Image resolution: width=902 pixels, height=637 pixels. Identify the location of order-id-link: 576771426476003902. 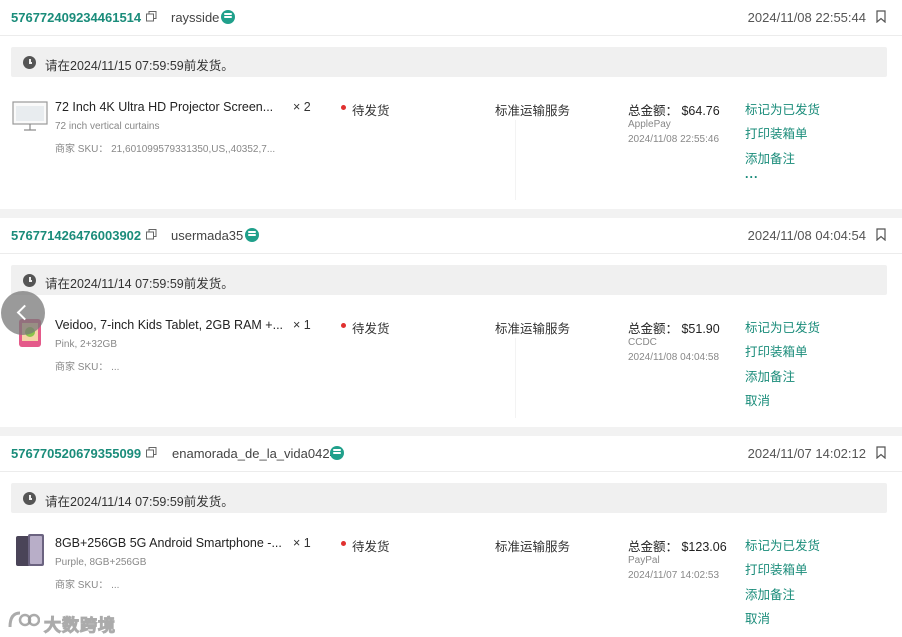
(76, 235).